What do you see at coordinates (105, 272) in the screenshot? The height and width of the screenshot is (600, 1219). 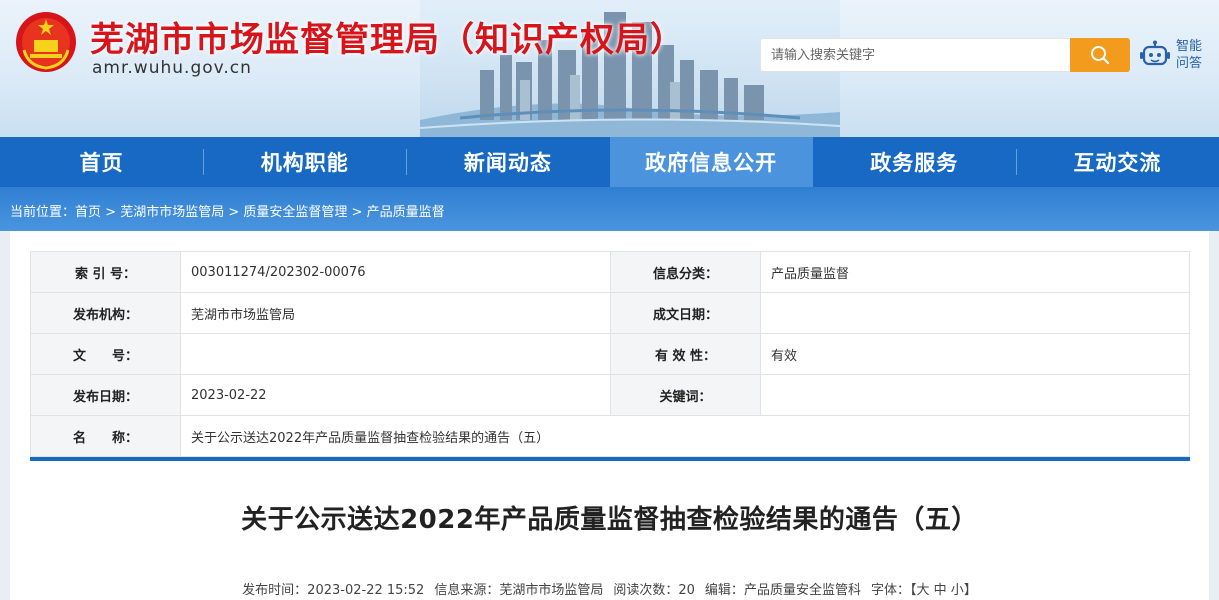 I see `index-label: 索 引 号：` at bounding box center [105, 272].